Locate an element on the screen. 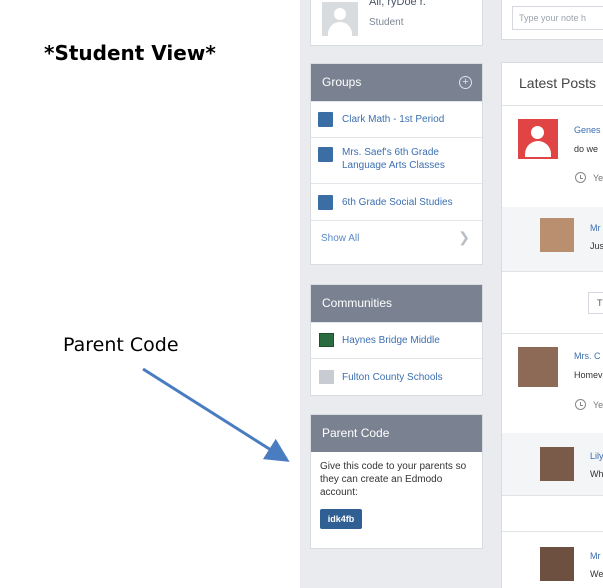 This screenshot has width=603, height=588. groups-title: Groups is located at coordinates (342, 82).